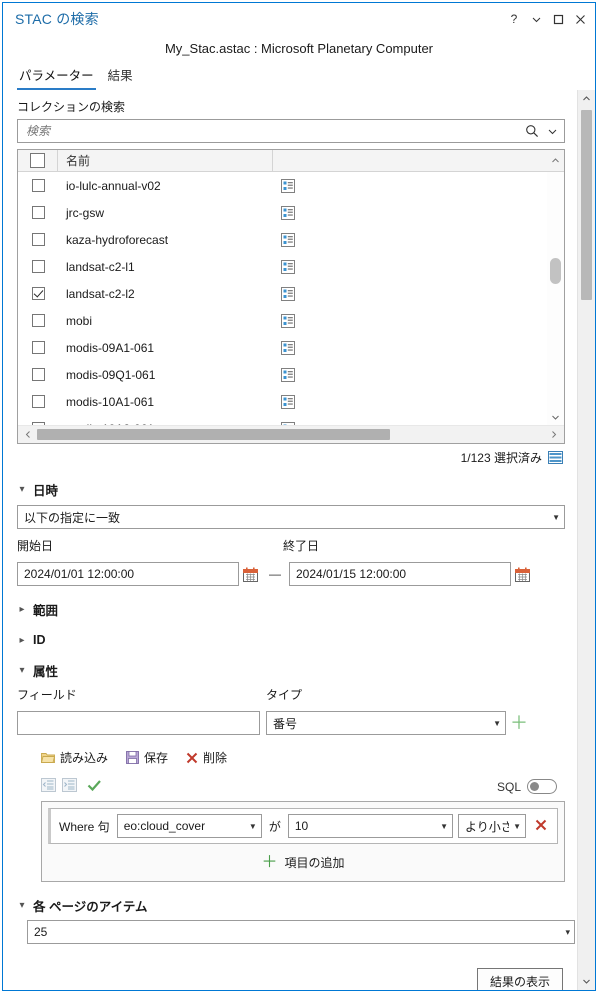 The width and height of the screenshot is (600, 995). Describe the element at coordinates (206, 757) in the screenshot. I see `delete-button: 削除` at that location.